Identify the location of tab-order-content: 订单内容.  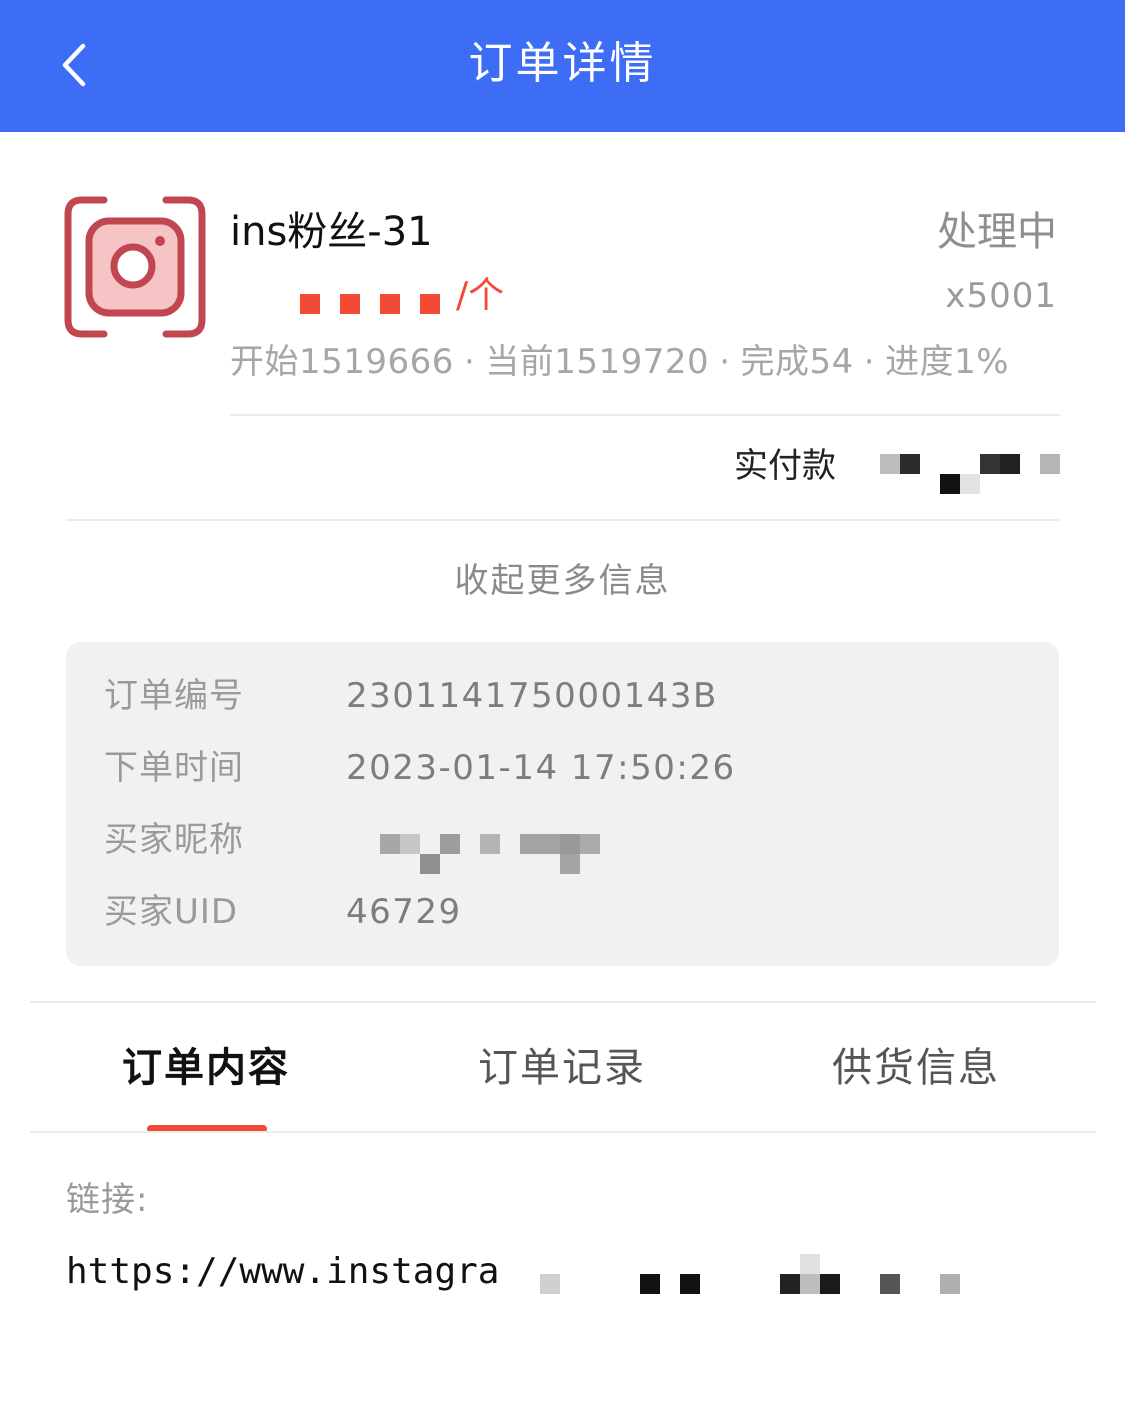
(206, 1068).